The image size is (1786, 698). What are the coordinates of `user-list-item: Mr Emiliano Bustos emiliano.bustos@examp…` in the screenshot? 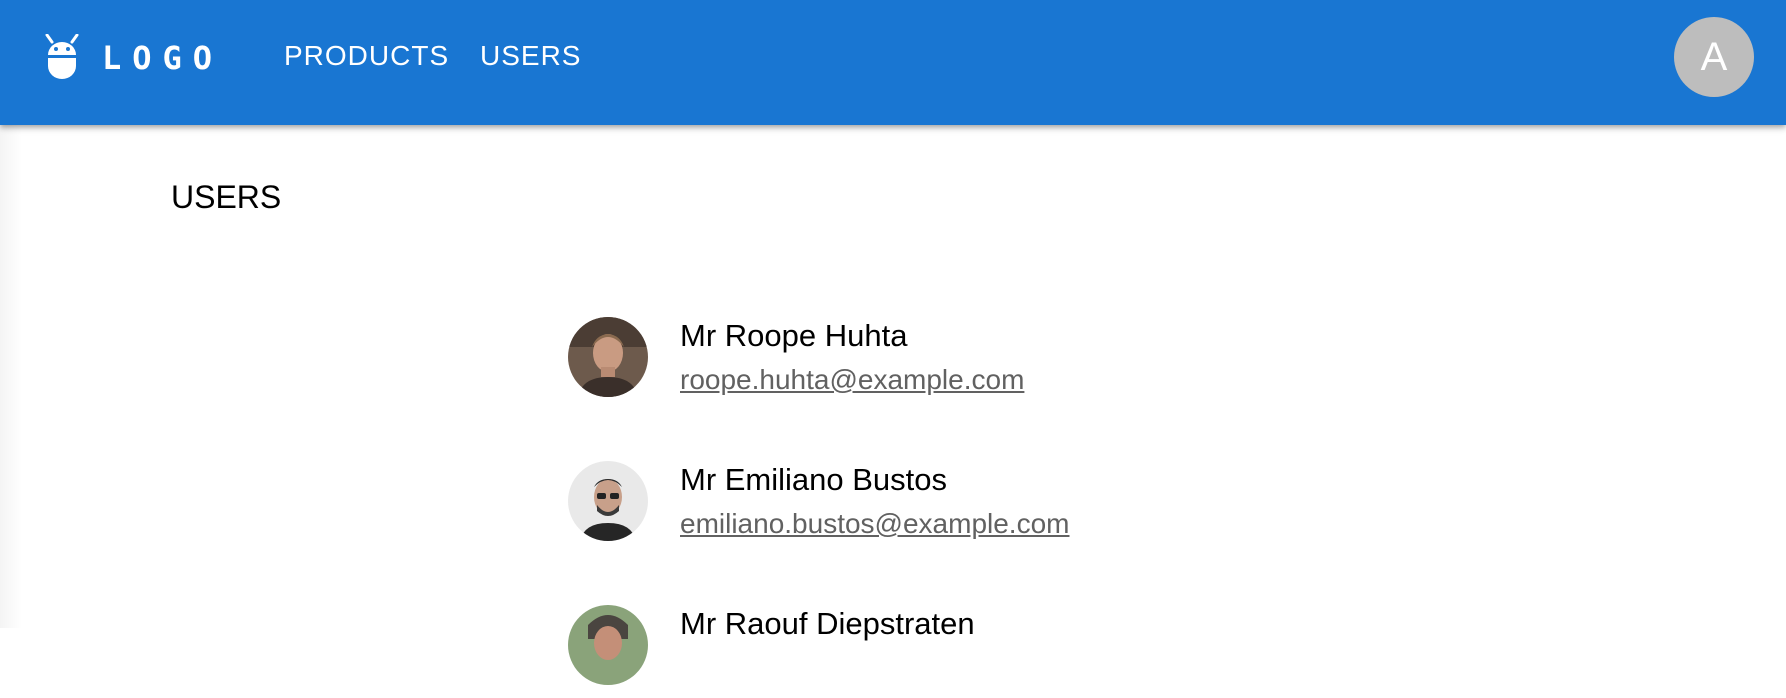 It's located at (1018, 499).